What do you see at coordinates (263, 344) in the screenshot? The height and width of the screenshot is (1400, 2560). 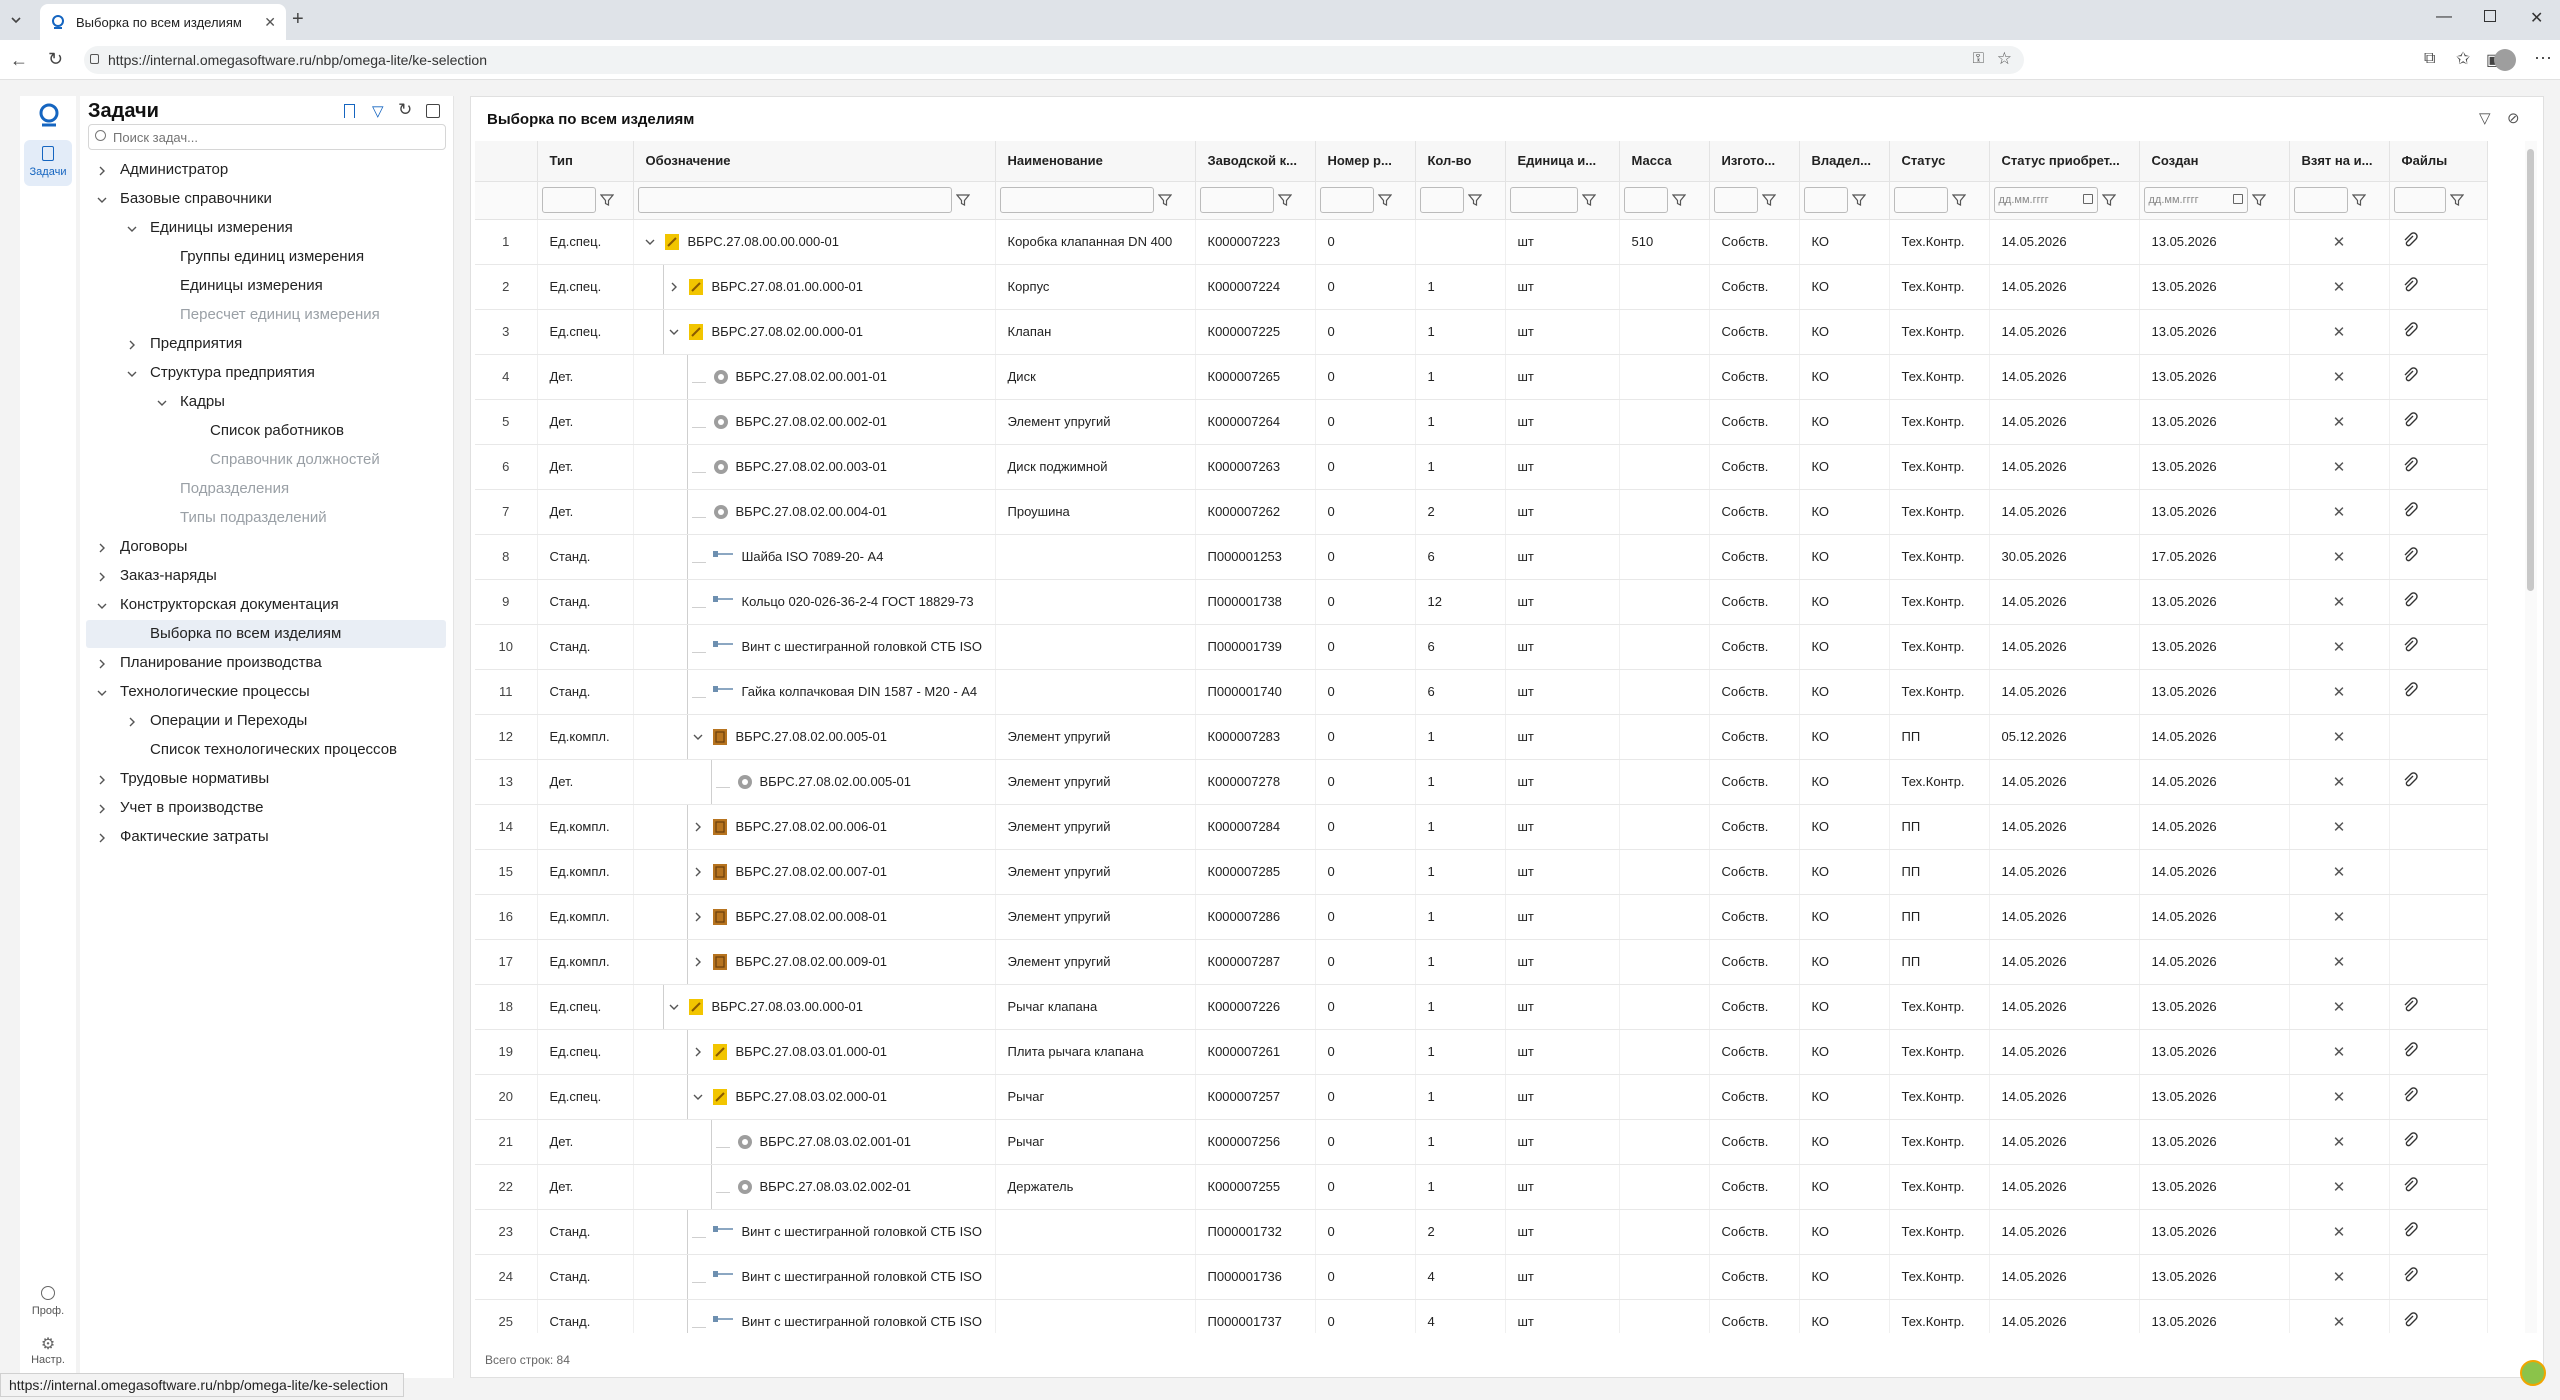 I see `sidebar-item: Предприятия` at bounding box center [263, 344].